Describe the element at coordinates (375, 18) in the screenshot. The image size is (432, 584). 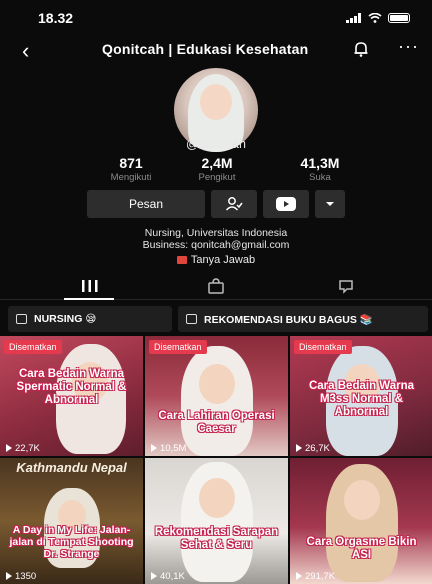
I see `wifi-icon` at that location.